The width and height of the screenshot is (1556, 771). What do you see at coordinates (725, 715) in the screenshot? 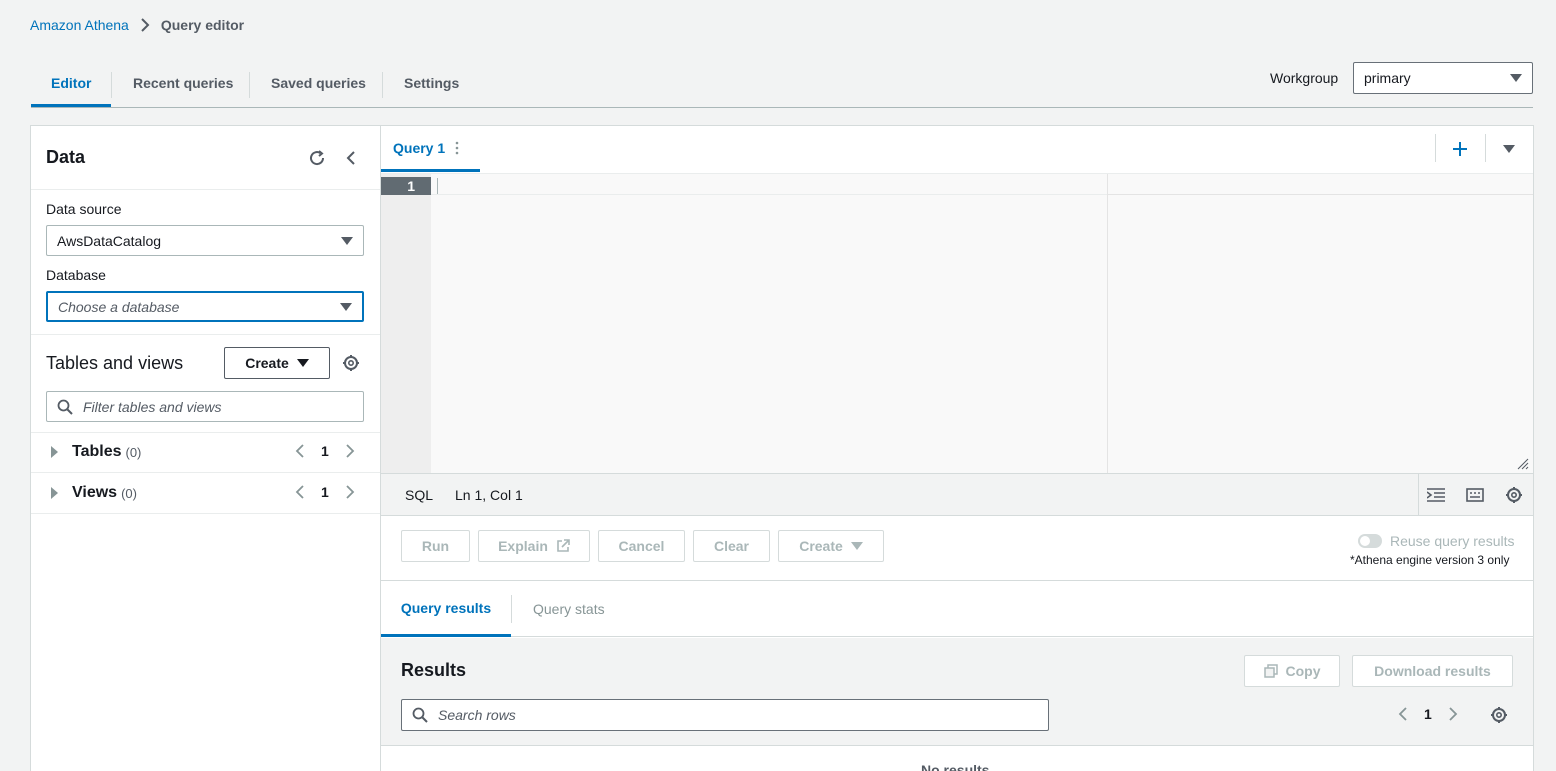
I see `search-rows-input: Search rows` at bounding box center [725, 715].